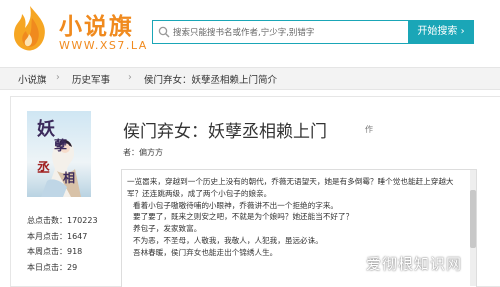 The height and width of the screenshot is (287, 500). I want to click on intro-scrollbar, so click(473, 228).